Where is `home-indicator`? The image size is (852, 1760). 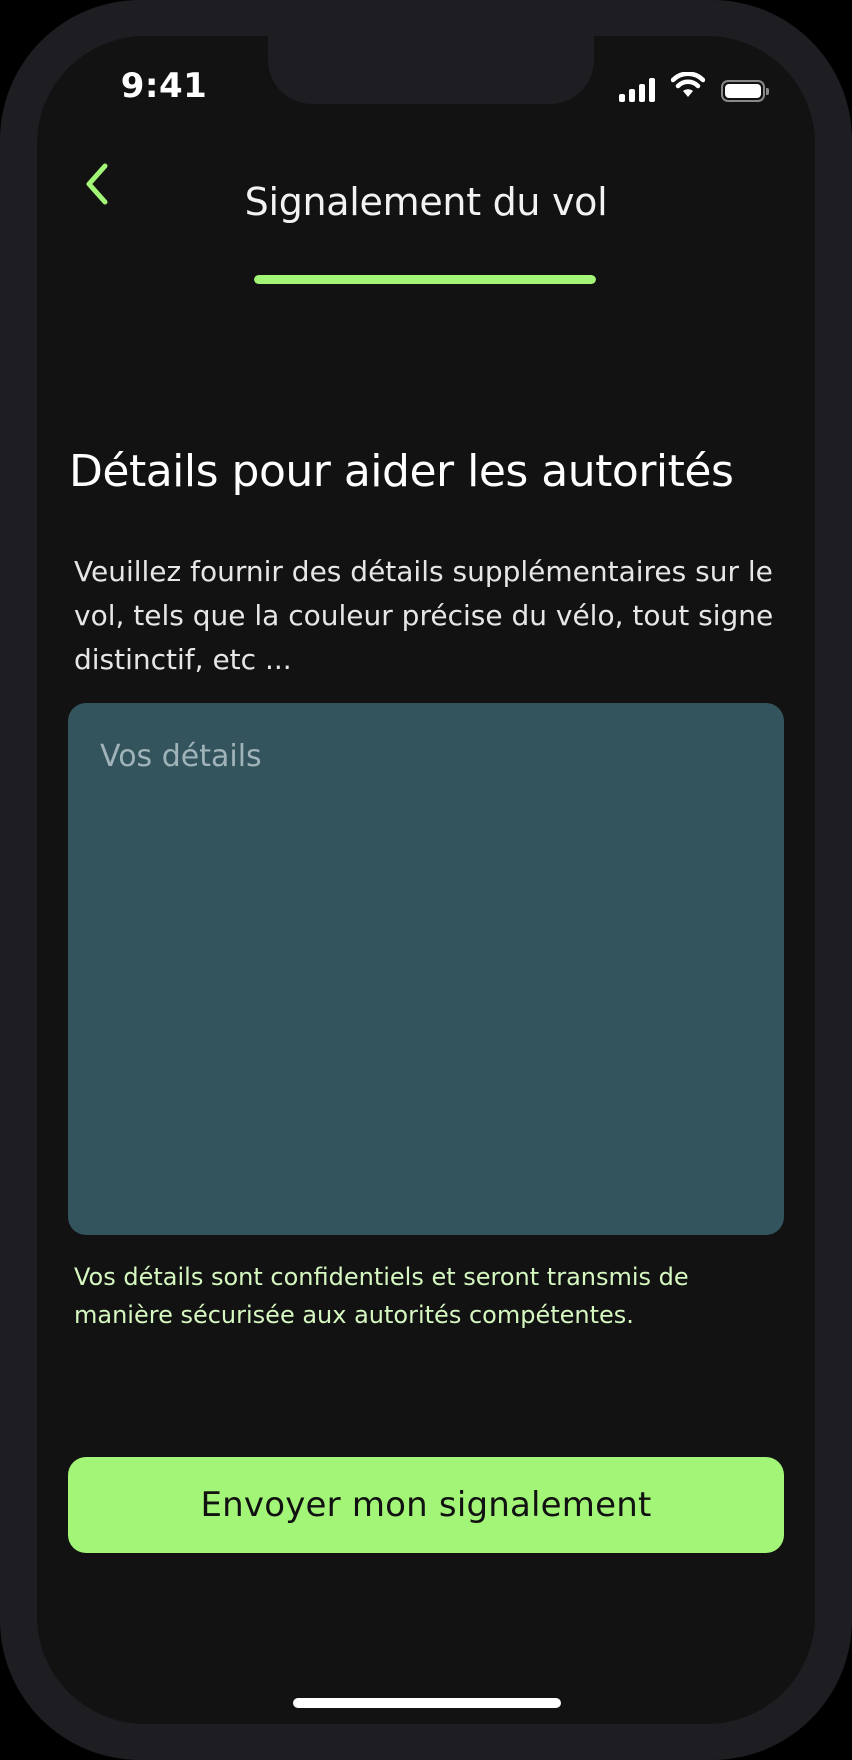 home-indicator is located at coordinates (427, 1703).